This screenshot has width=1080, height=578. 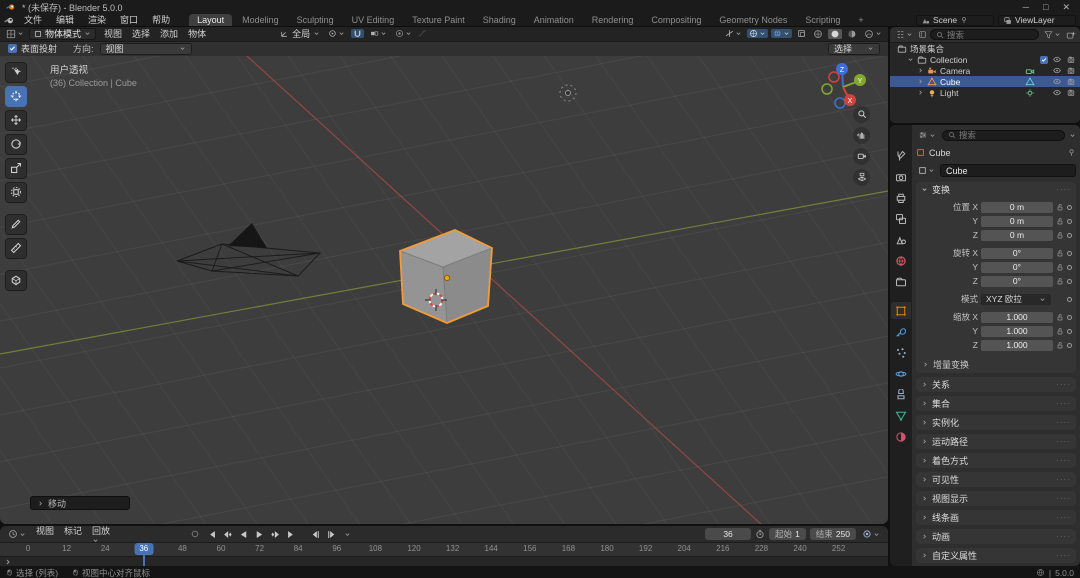 What do you see at coordinates (1008, 171) in the screenshot?
I see `object-name-input` at bounding box center [1008, 171].